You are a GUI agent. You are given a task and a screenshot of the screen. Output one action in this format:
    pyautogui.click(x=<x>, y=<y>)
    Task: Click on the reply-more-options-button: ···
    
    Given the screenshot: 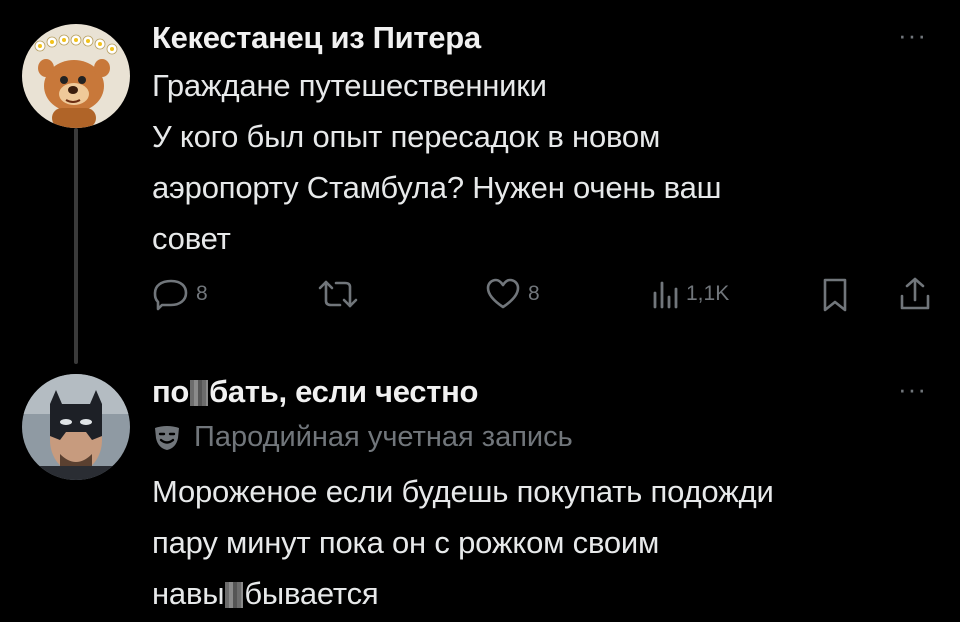 What is the action you would take?
    pyautogui.click(x=912, y=389)
    